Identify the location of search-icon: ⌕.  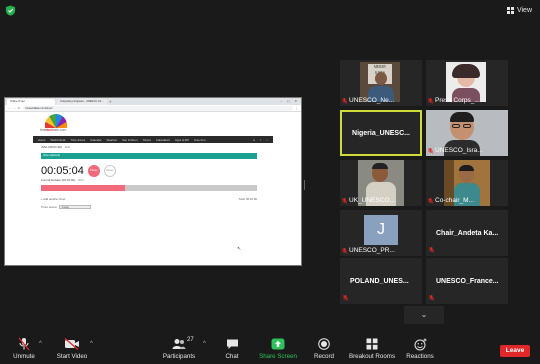
(267, 140).